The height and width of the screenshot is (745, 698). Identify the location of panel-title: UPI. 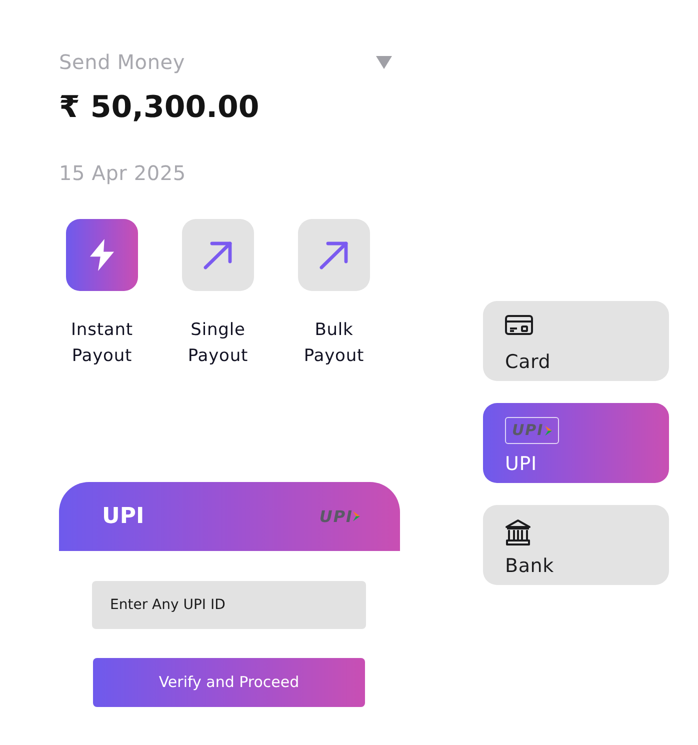
(123, 517).